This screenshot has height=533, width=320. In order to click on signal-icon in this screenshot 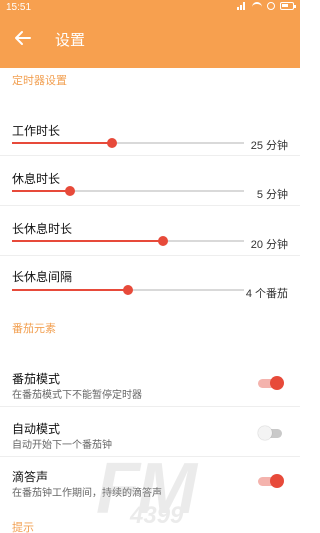, I will do `click(242, 6)`.